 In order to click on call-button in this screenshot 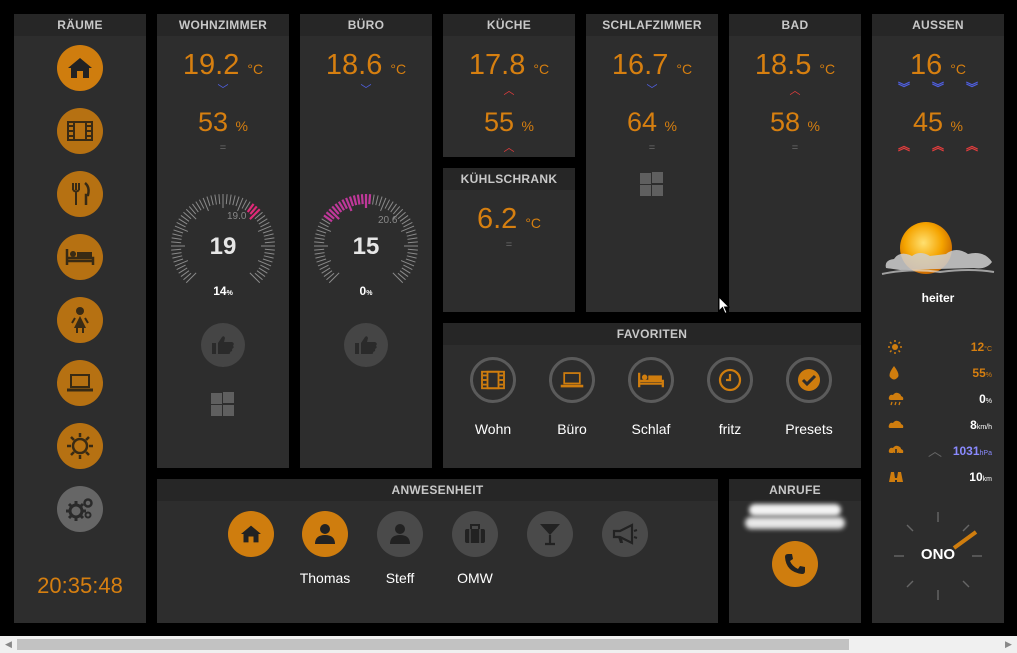, I will do `click(795, 564)`.